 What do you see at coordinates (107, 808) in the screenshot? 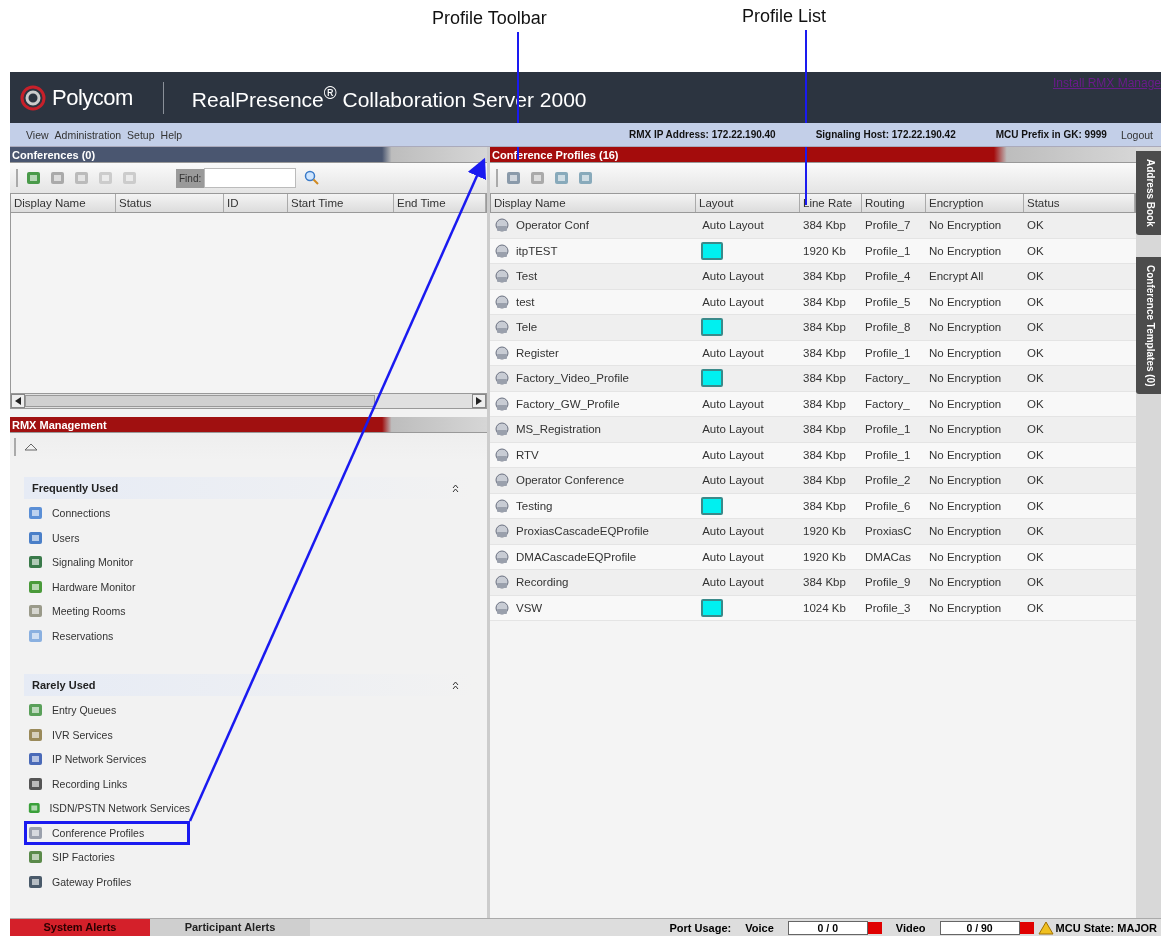
I see `nav-item: ISDN/PSTN Network Services` at bounding box center [107, 808].